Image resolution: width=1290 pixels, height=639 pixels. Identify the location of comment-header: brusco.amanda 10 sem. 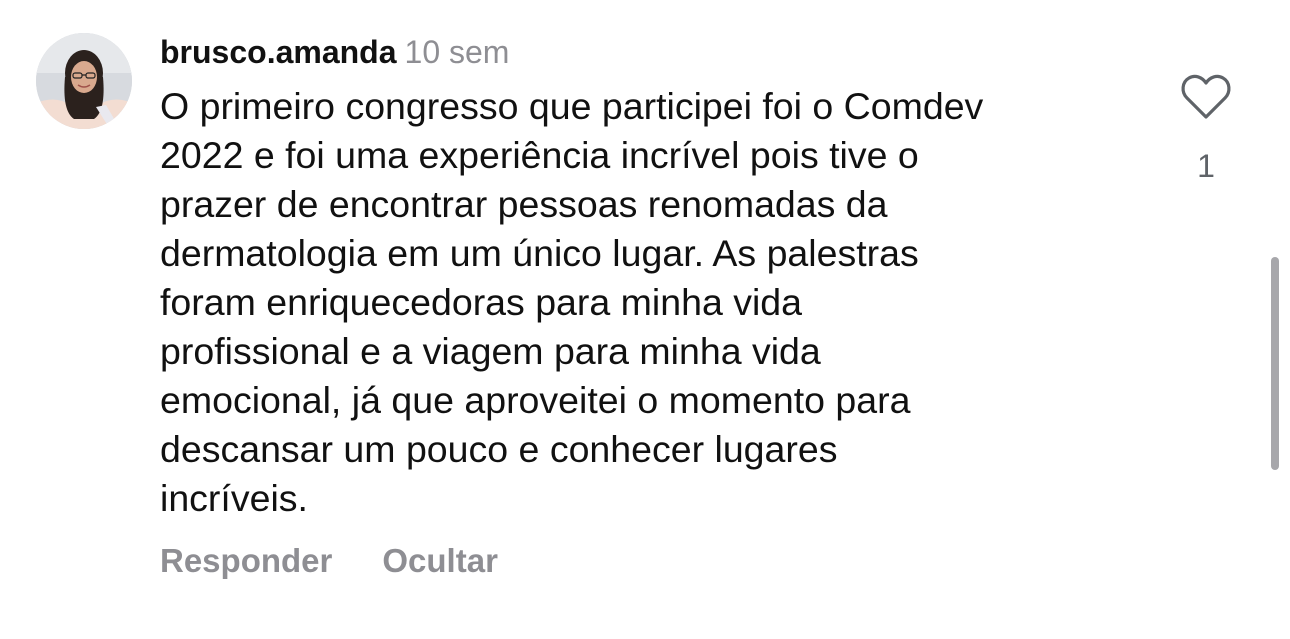
(334, 52).